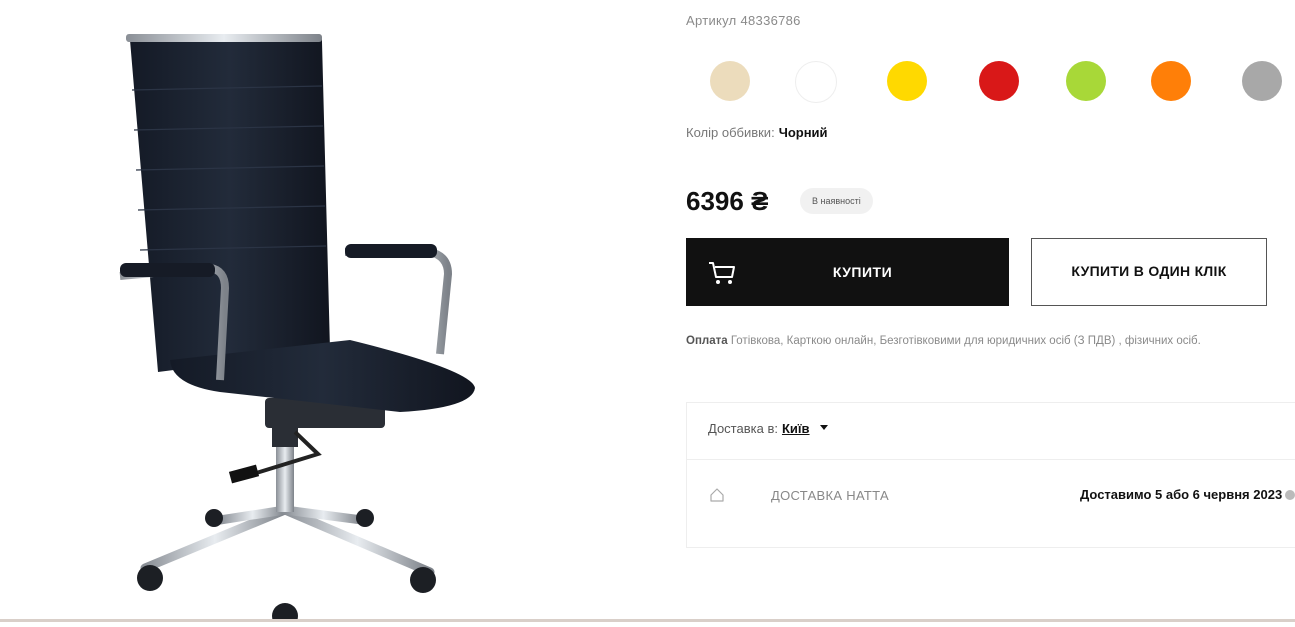  What do you see at coordinates (1149, 272) in the screenshot?
I see `buy-one-click-button: КУПИТИ В ОДИН КЛІК` at bounding box center [1149, 272].